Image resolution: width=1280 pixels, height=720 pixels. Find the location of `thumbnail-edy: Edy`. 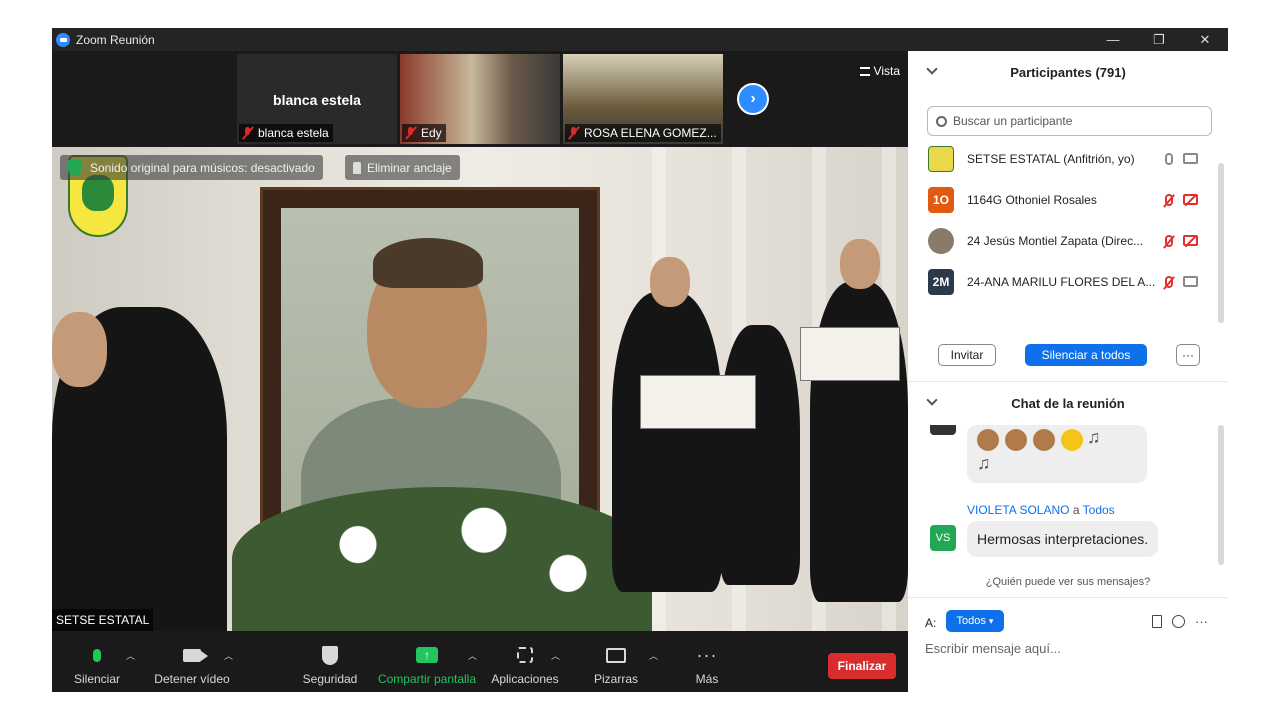

thumbnail-edy: Edy is located at coordinates (480, 99).